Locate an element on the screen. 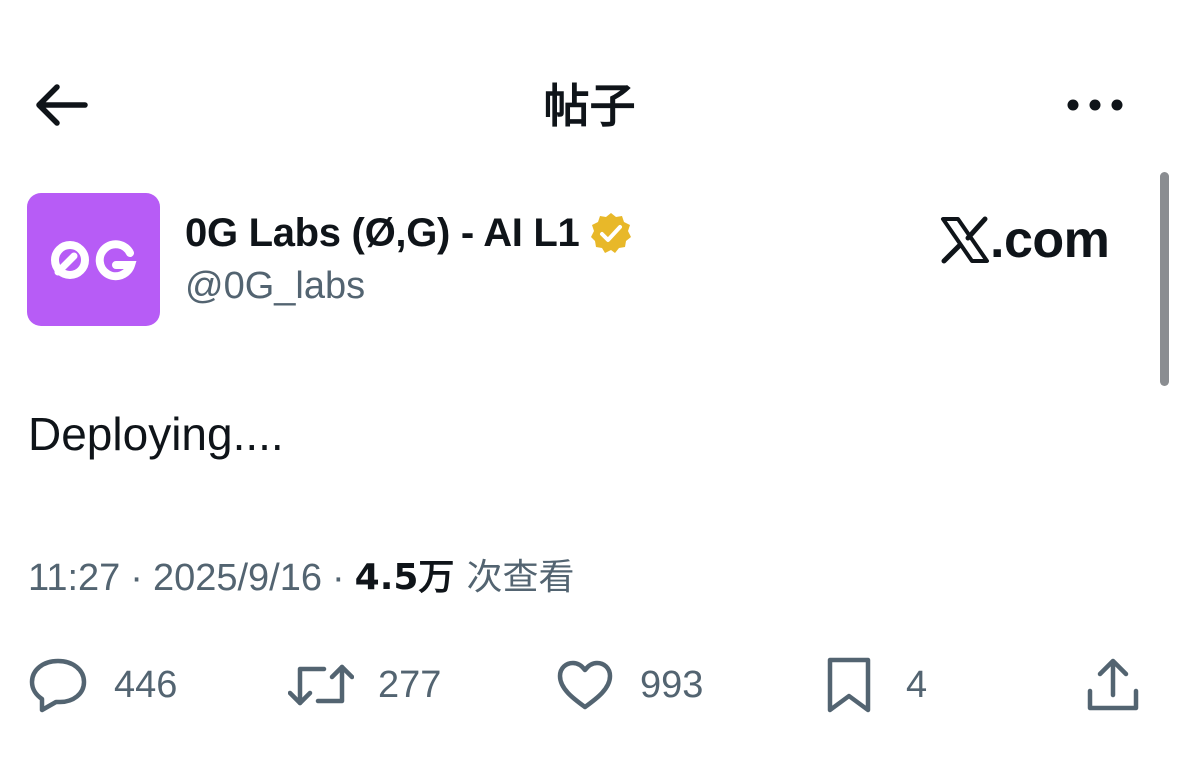 The image size is (1179, 774). more-options-button is located at coordinates (1095, 105).